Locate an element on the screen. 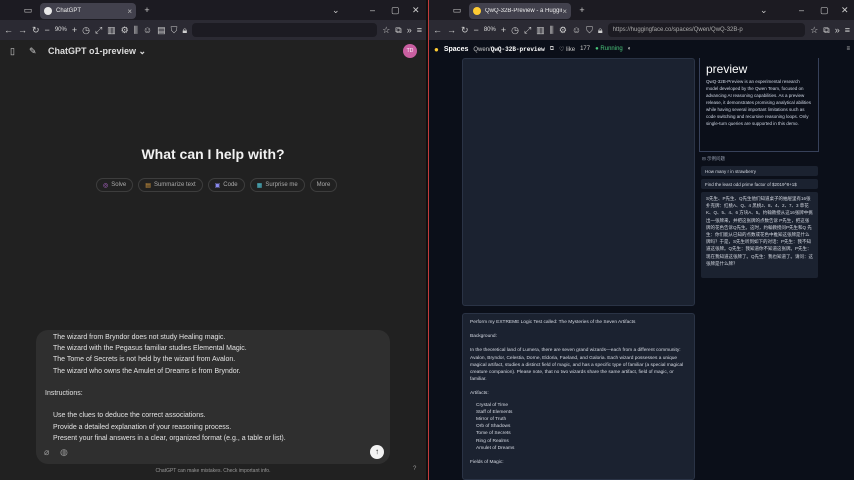  chip-label: More is located at coordinates (323, 185).